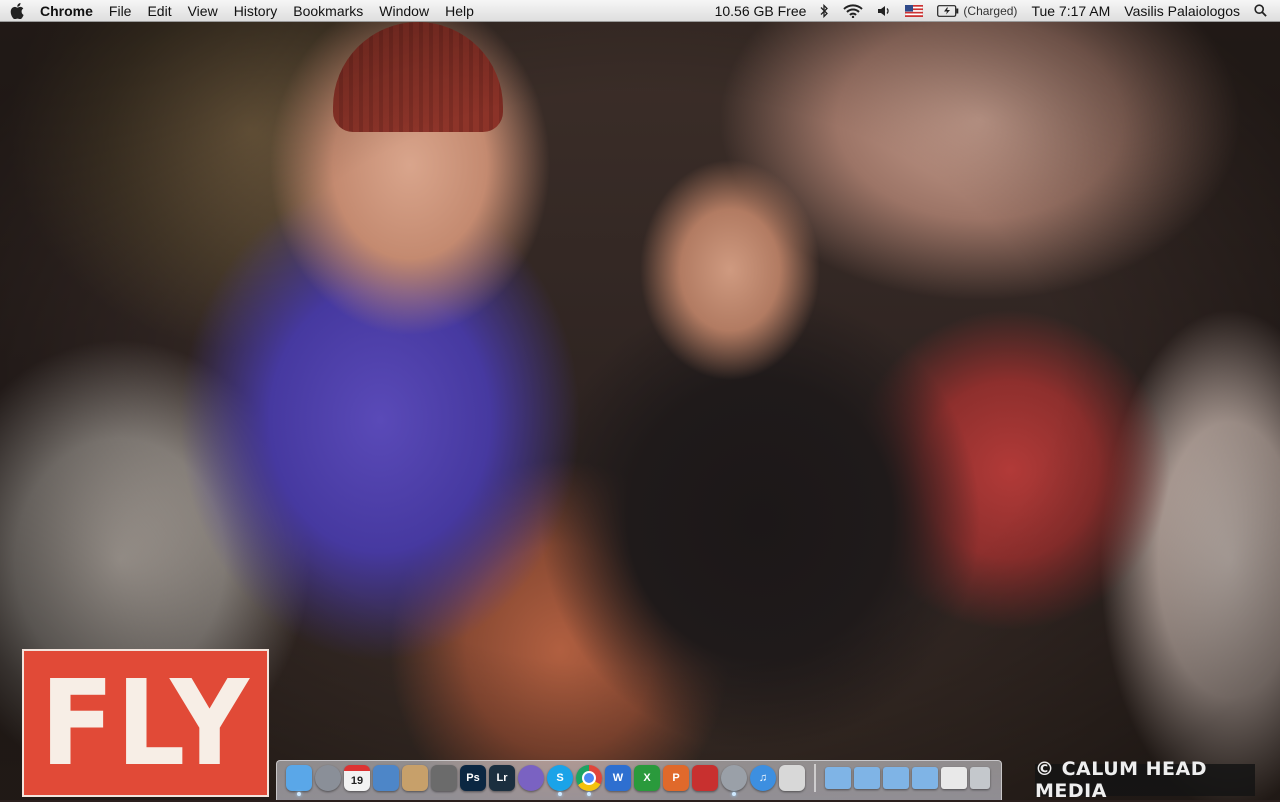 The image size is (1280, 802). I want to click on menu-bookmarks: Bookmarks, so click(328, 10).